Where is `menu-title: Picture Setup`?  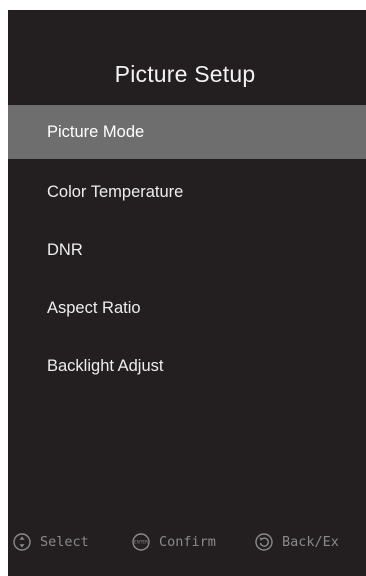
menu-title: Picture Setup is located at coordinates (185, 74).